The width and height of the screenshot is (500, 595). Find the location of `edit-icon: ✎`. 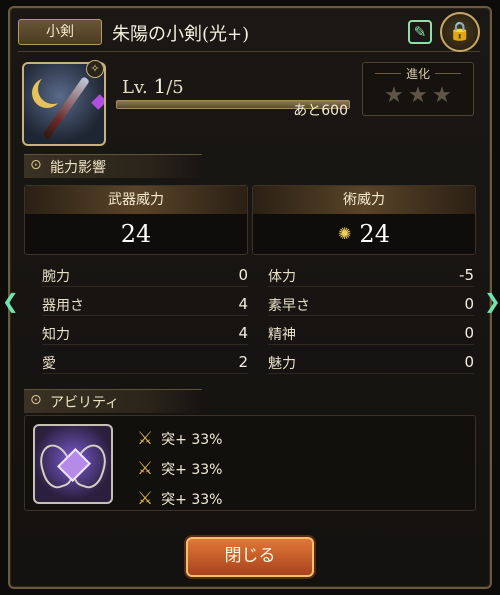

edit-icon: ✎ is located at coordinates (420, 32).